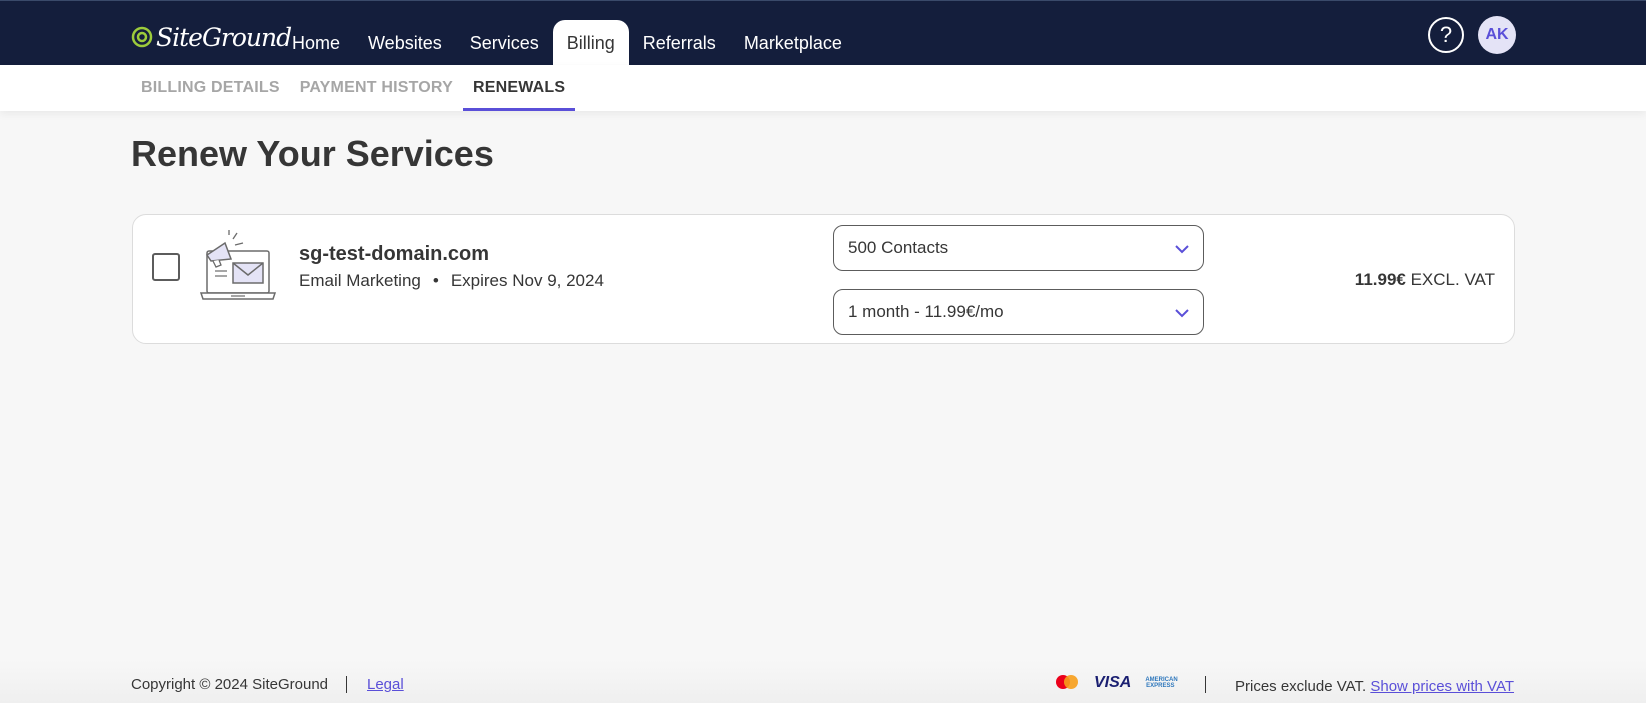 The image size is (1646, 703). Describe the element at coordinates (1446, 35) in the screenshot. I see `help-icon: ?` at that location.